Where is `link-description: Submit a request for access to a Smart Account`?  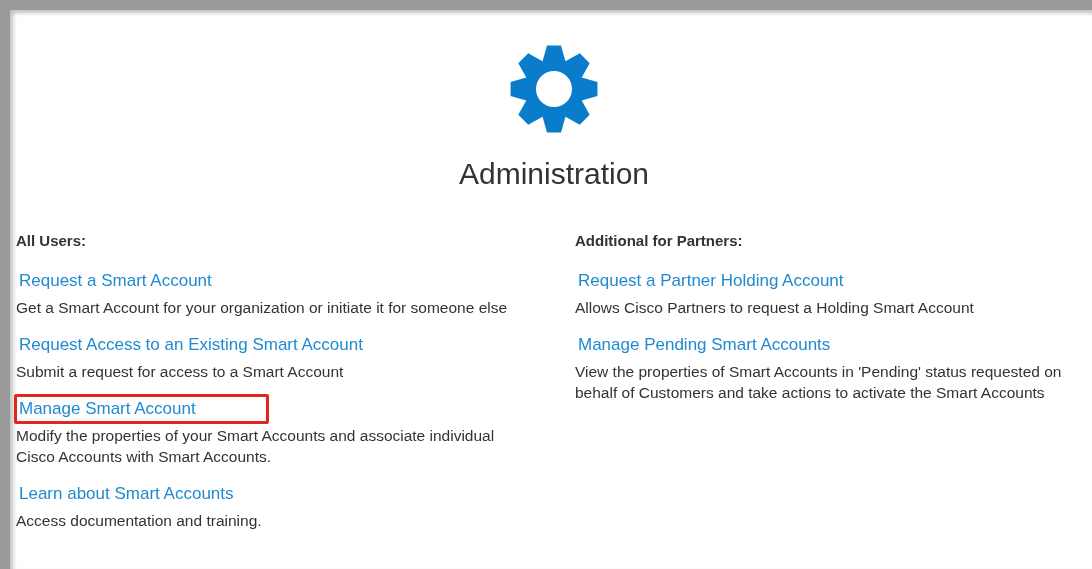 link-description: Submit a request for access to a Smart Account is located at coordinates (180, 372).